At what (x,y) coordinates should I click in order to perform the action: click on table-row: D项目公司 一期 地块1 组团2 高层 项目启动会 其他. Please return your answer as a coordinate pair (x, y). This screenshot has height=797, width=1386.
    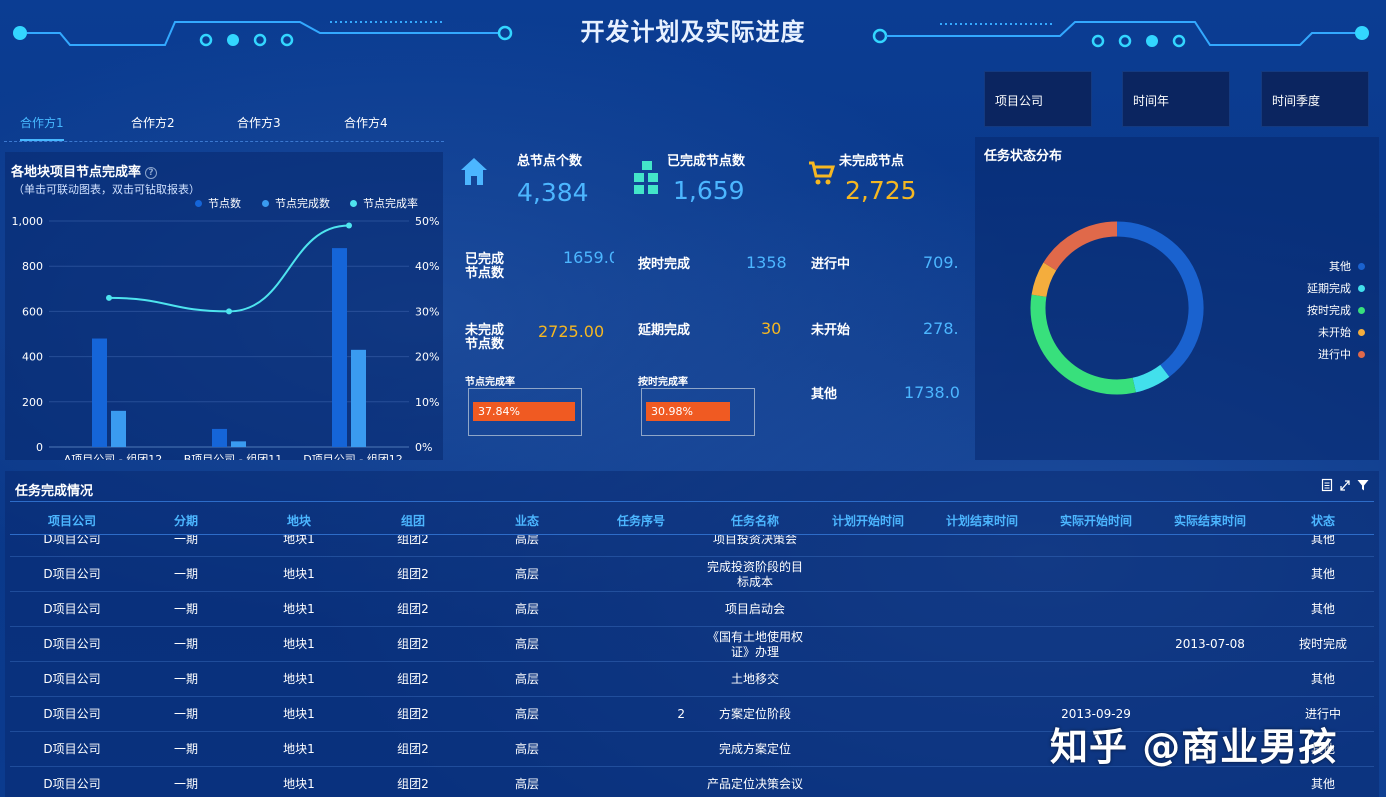
    Looking at the image, I should click on (692, 609).